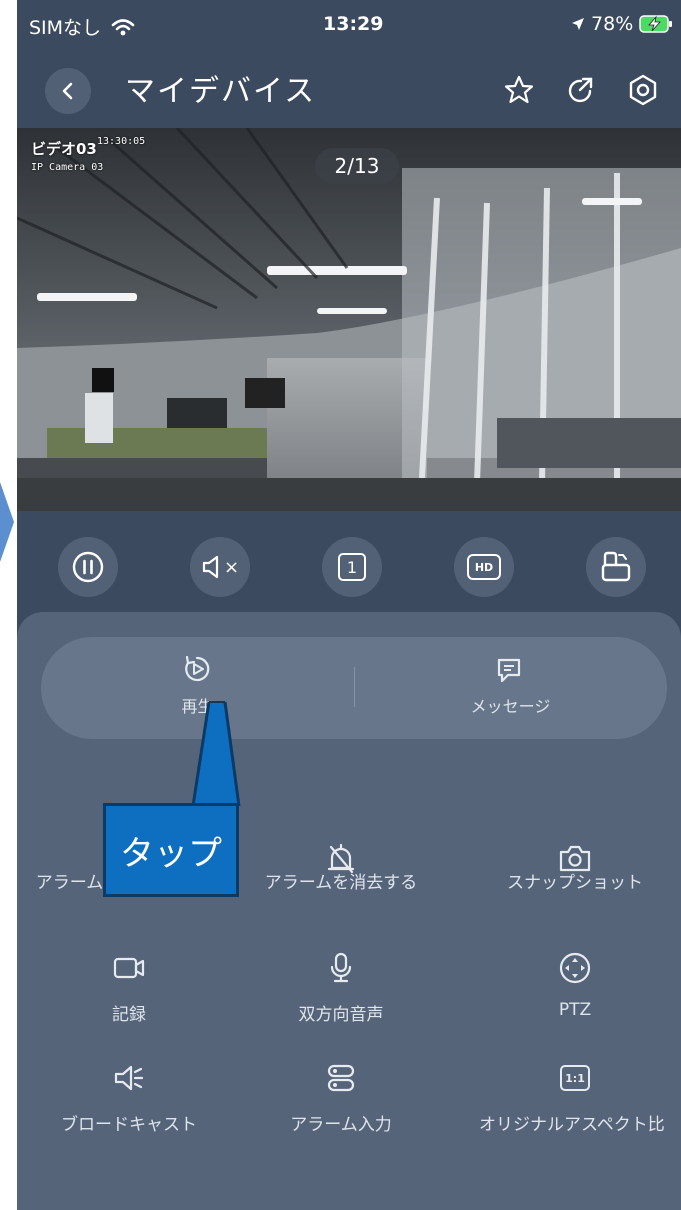 This screenshot has width=681, height=1210. I want to click on clear-alarm-button: アラームを消去する, so click(341, 880).